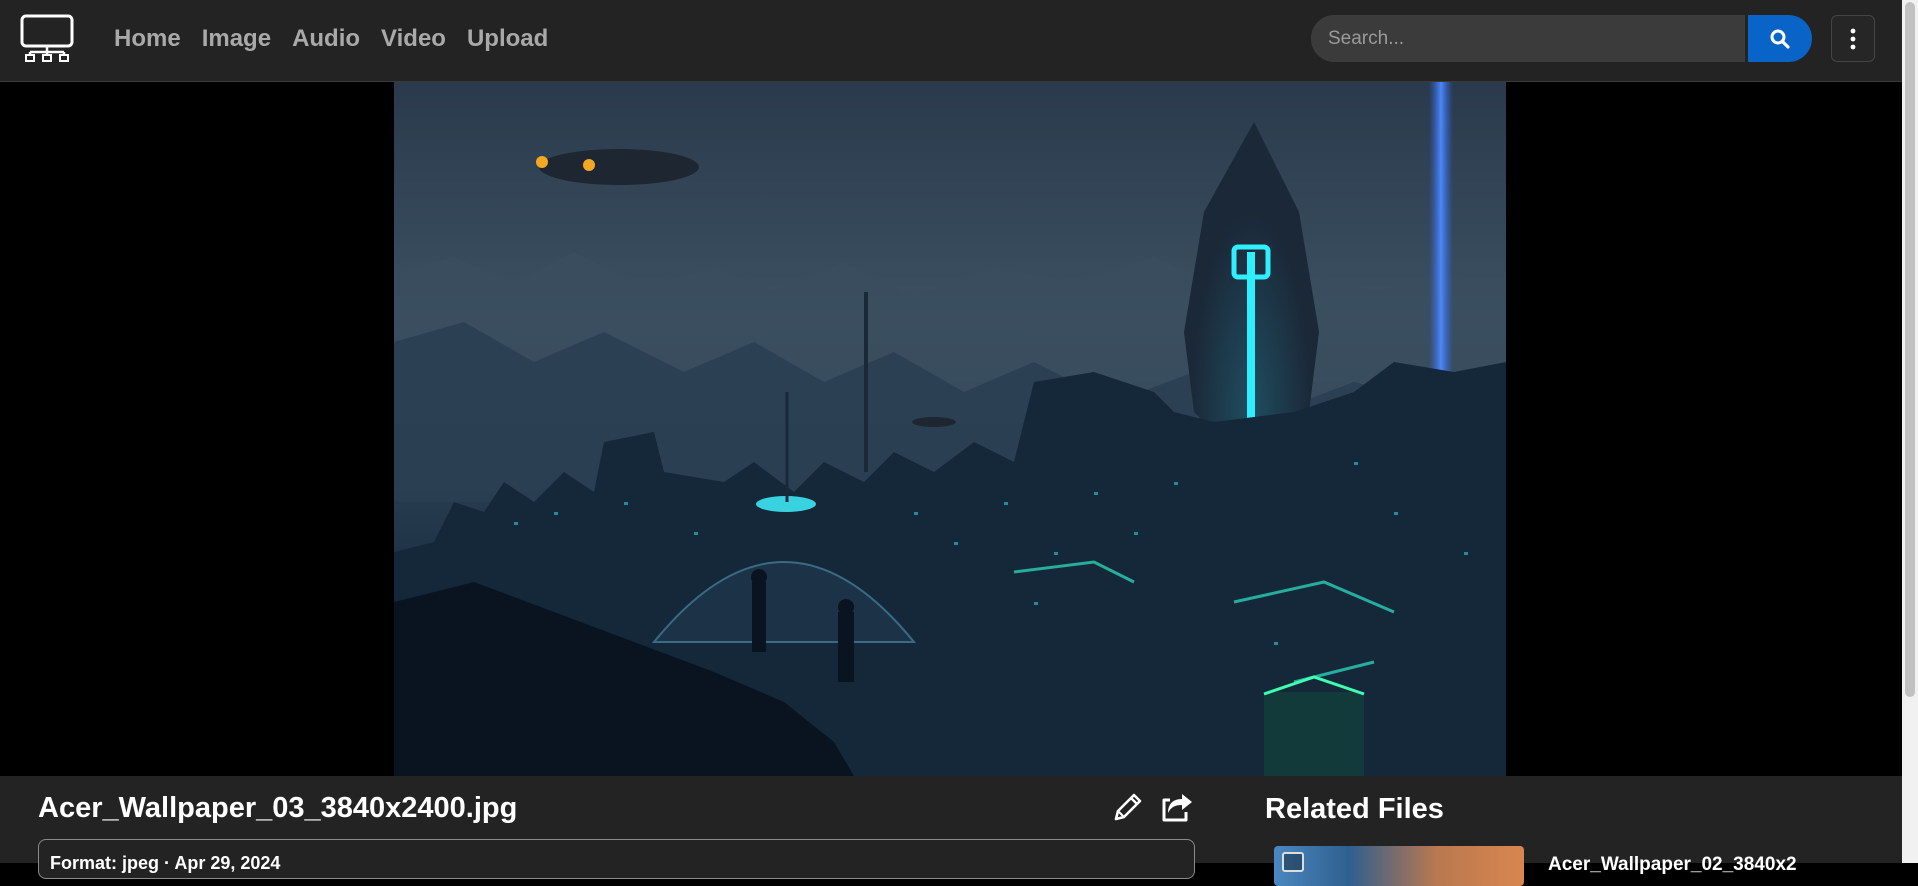 This screenshot has width=1918, height=886. I want to click on image-icon, so click(1293, 862).